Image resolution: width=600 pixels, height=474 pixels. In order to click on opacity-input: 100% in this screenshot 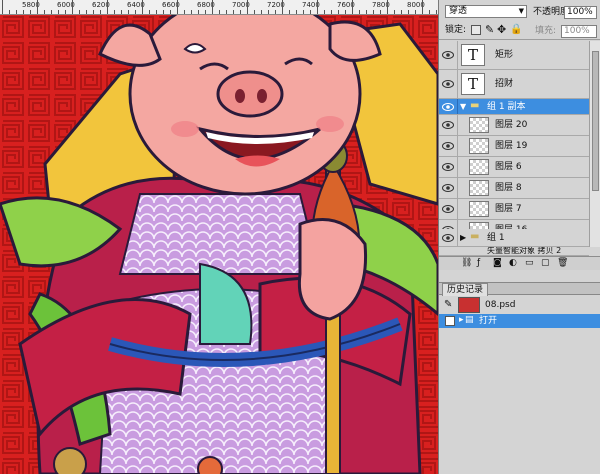, I will do `click(580, 12)`.